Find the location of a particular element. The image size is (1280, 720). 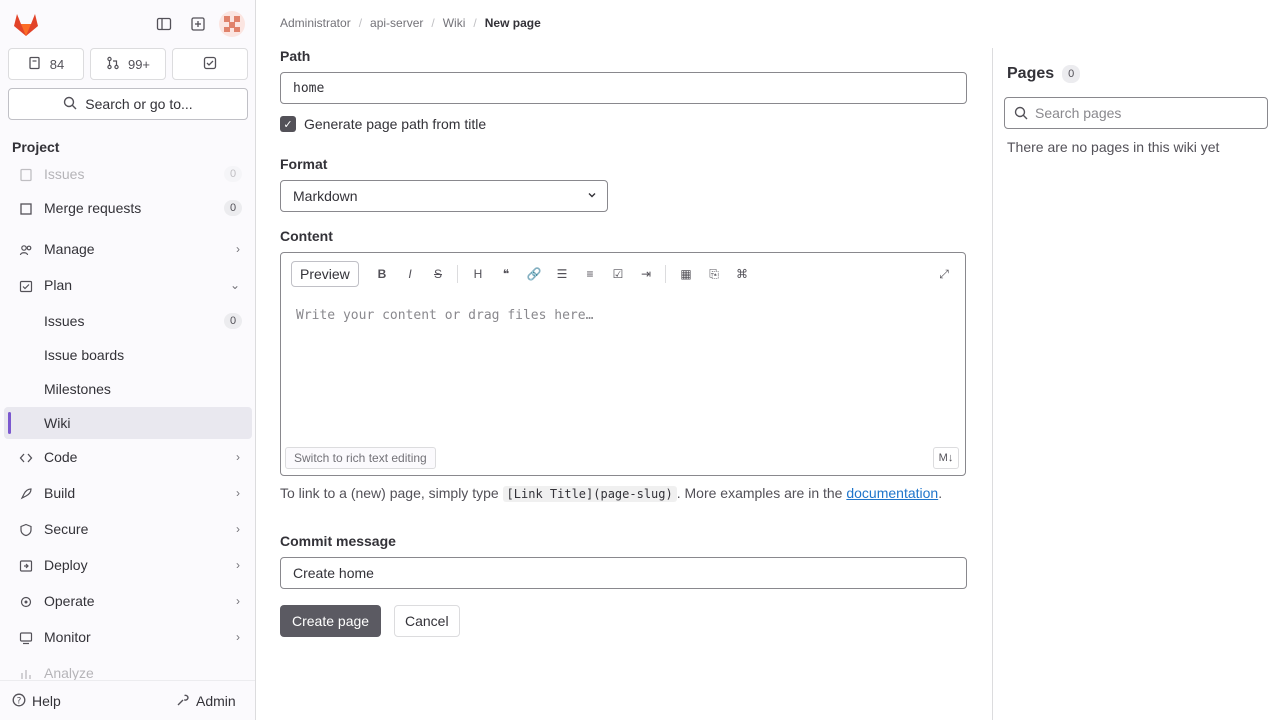

indent-icon: ⇥ is located at coordinates (646, 274).